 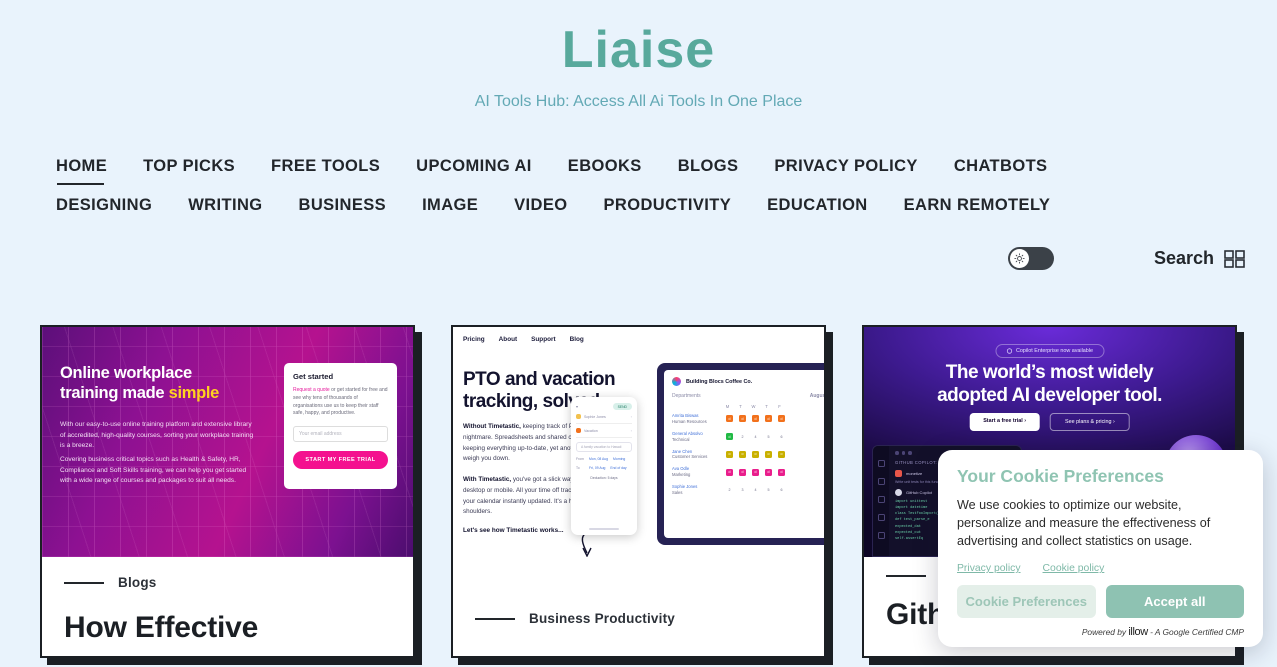 I want to click on grid-four-squares-icon, so click(x=1234, y=258).